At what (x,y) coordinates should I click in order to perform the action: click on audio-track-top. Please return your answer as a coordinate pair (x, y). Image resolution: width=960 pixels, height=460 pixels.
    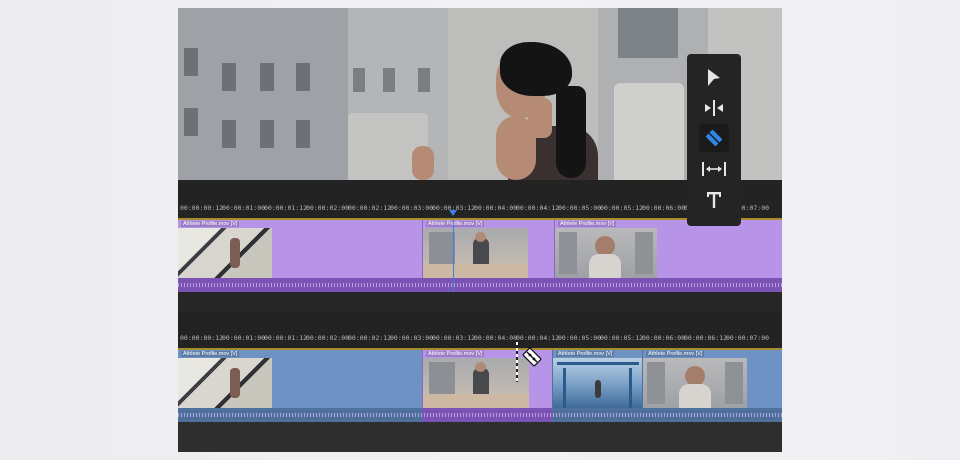
    Looking at the image, I should click on (480, 285).